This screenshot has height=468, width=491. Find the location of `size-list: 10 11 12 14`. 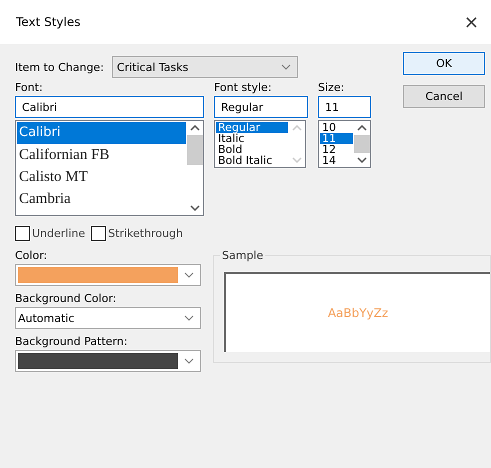

size-list: 10 11 12 14 is located at coordinates (344, 144).